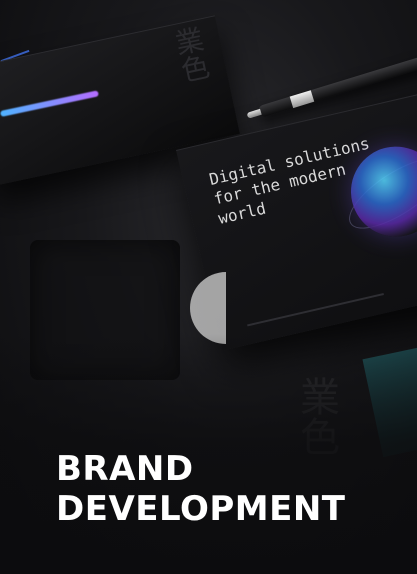 Image resolution: width=417 pixels, height=574 pixels. What do you see at coordinates (49, 103) in the screenshot?
I see `gradient-stripe` at bounding box center [49, 103].